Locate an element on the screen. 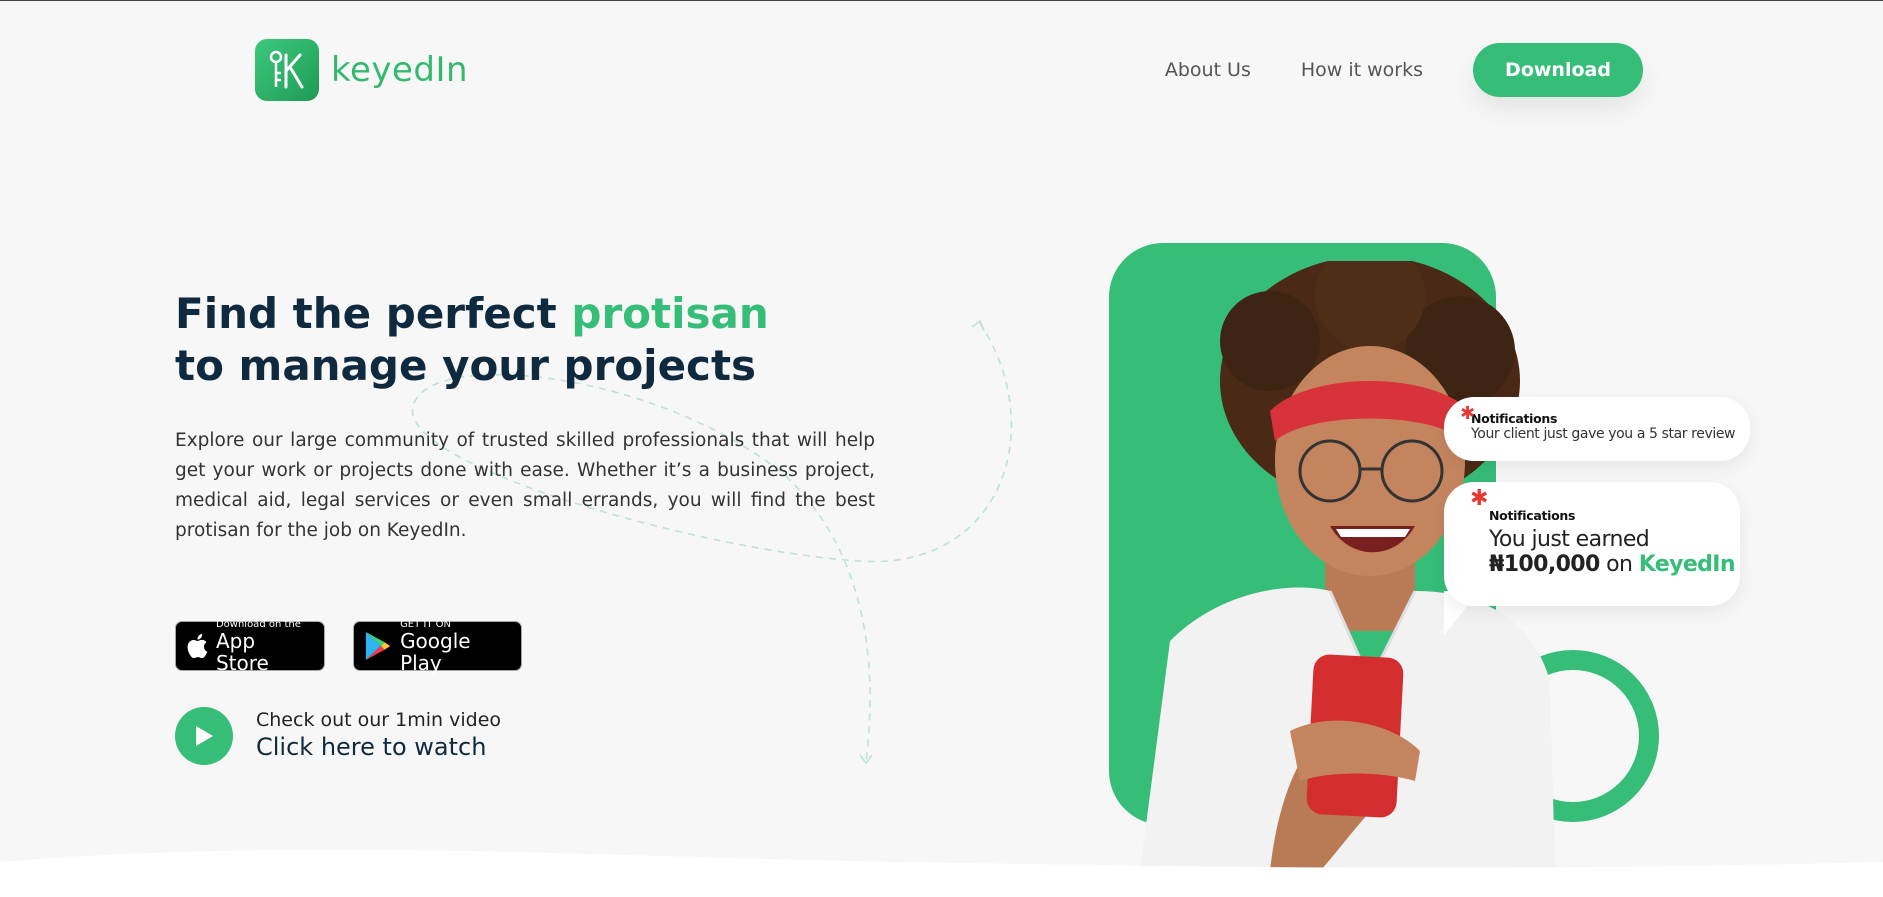 The height and width of the screenshot is (897, 1883). app-store-big-text: App Store is located at coordinates (242, 651).